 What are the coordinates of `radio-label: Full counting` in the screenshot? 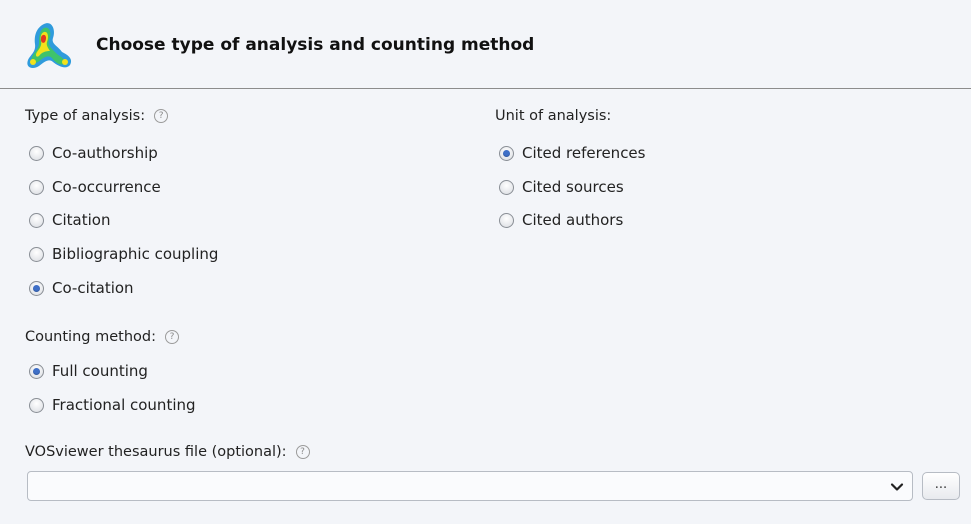 It's located at (100, 371).